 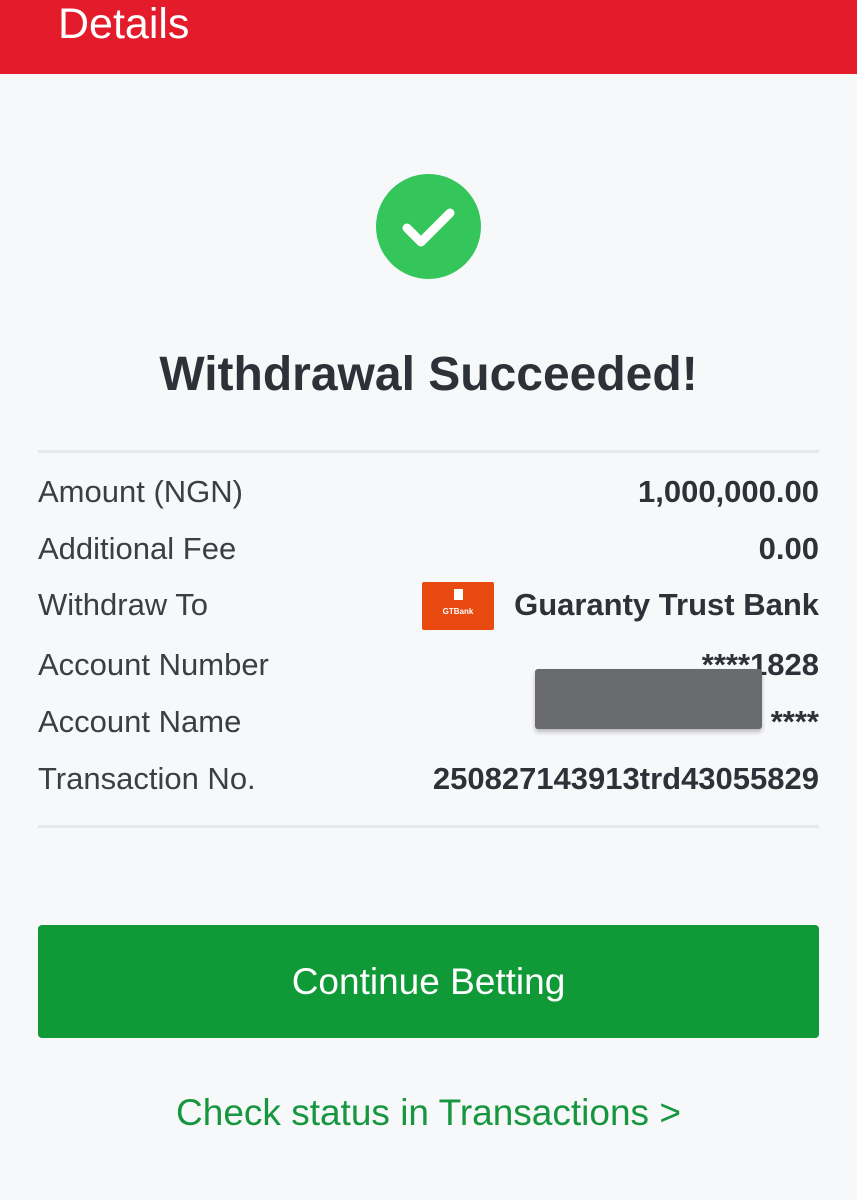 What do you see at coordinates (140, 491) in the screenshot?
I see `amount-label: Amount (NGN)` at bounding box center [140, 491].